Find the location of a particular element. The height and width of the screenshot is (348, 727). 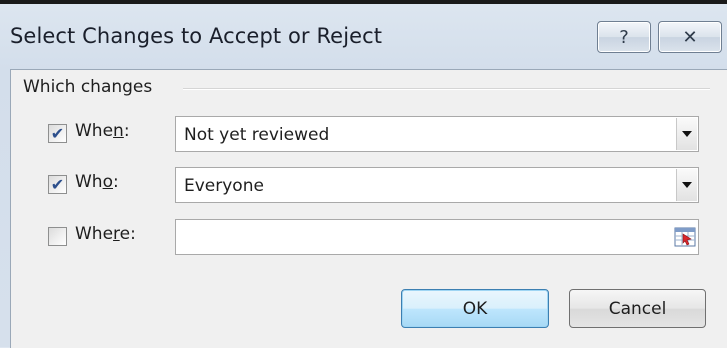

dialog-title: Select Changes to Accept or Reject is located at coordinates (196, 36).